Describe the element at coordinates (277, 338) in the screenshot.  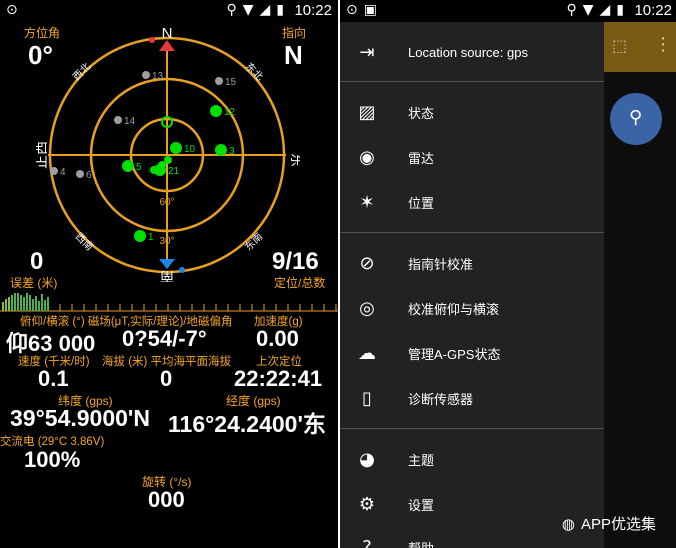
I see `accel-value: 0.00` at that location.